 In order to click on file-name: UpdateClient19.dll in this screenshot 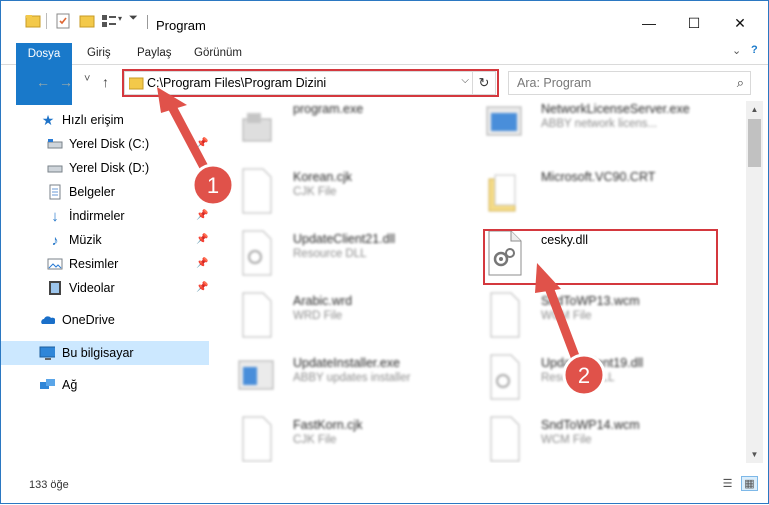, I will do `click(592, 363)`.